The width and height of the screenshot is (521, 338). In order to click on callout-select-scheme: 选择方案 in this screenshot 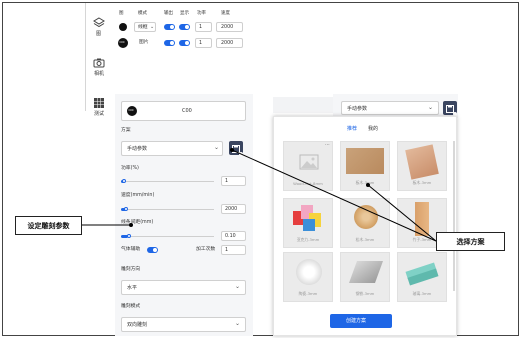, I will do `click(470, 241)`.